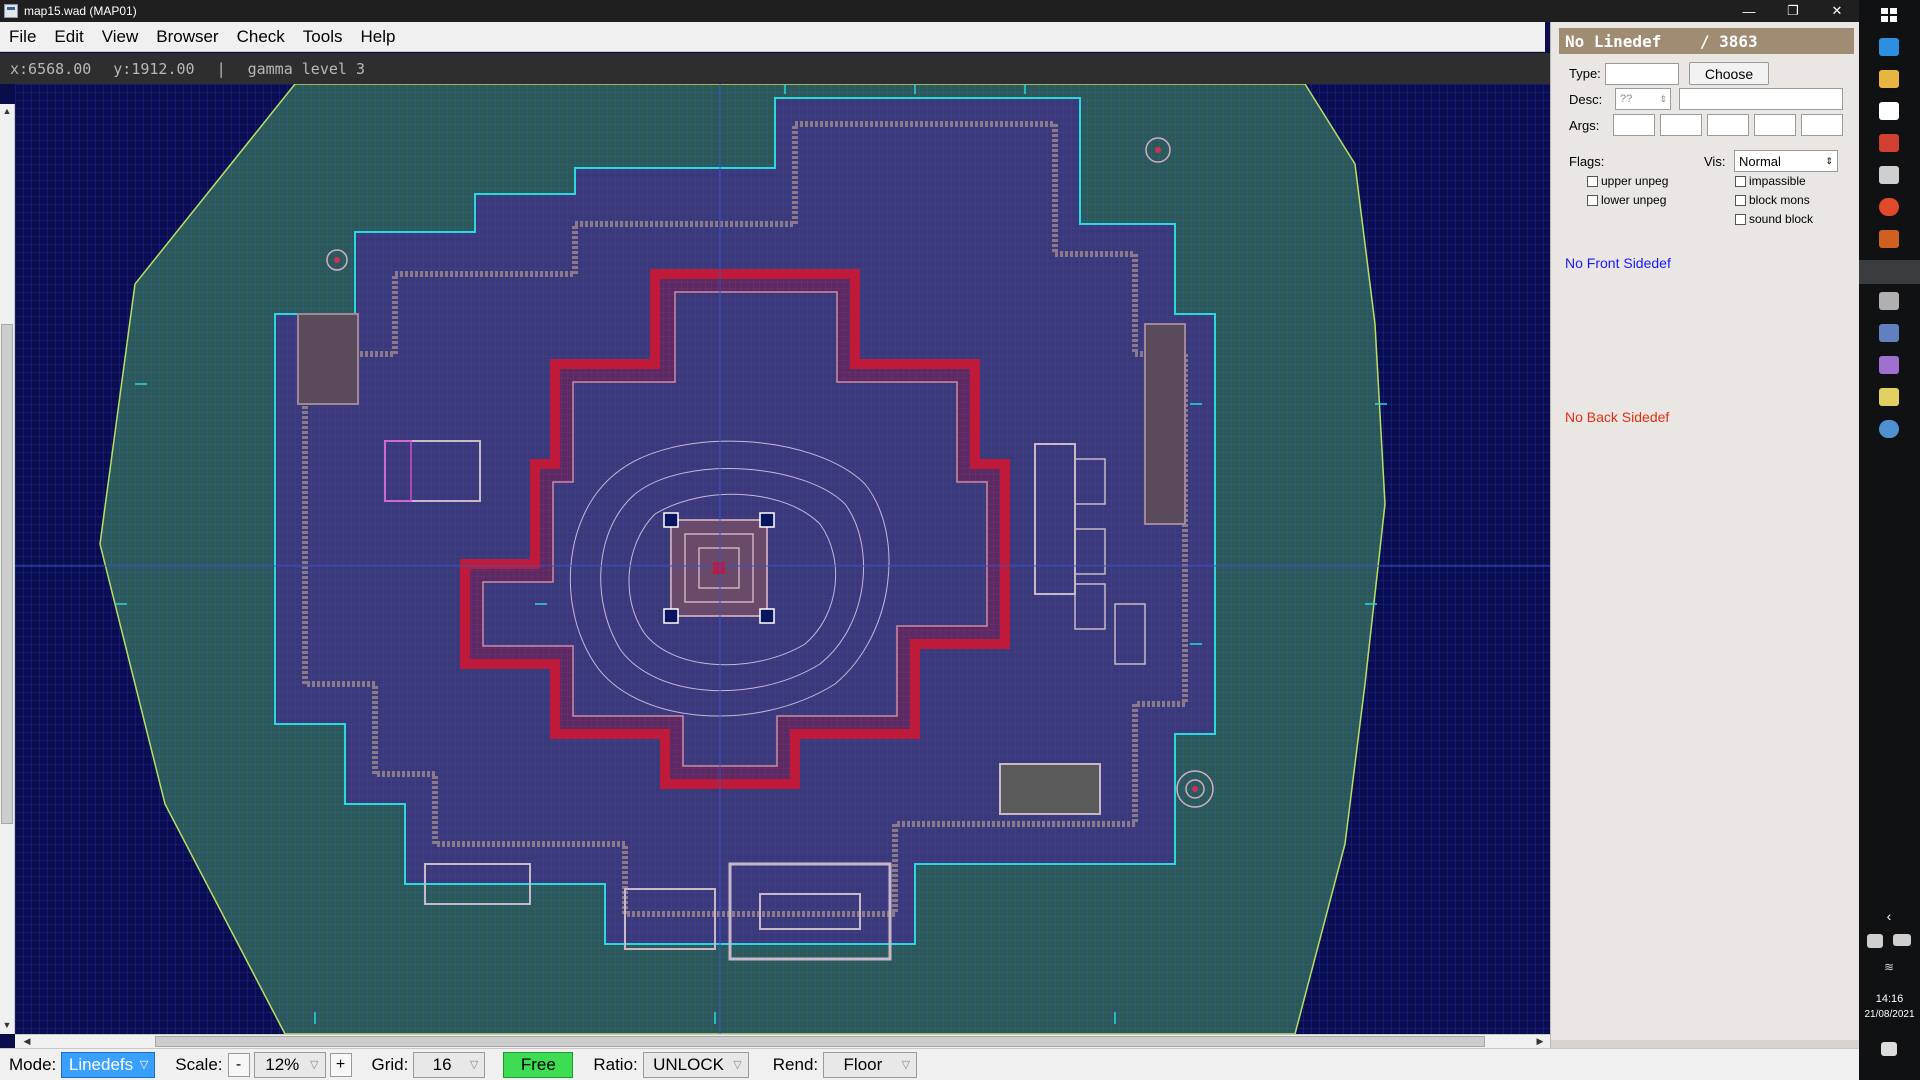 This screenshot has height=1080, width=1920. What do you see at coordinates (1875, 941) in the screenshot?
I see `display-icon` at bounding box center [1875, 941].